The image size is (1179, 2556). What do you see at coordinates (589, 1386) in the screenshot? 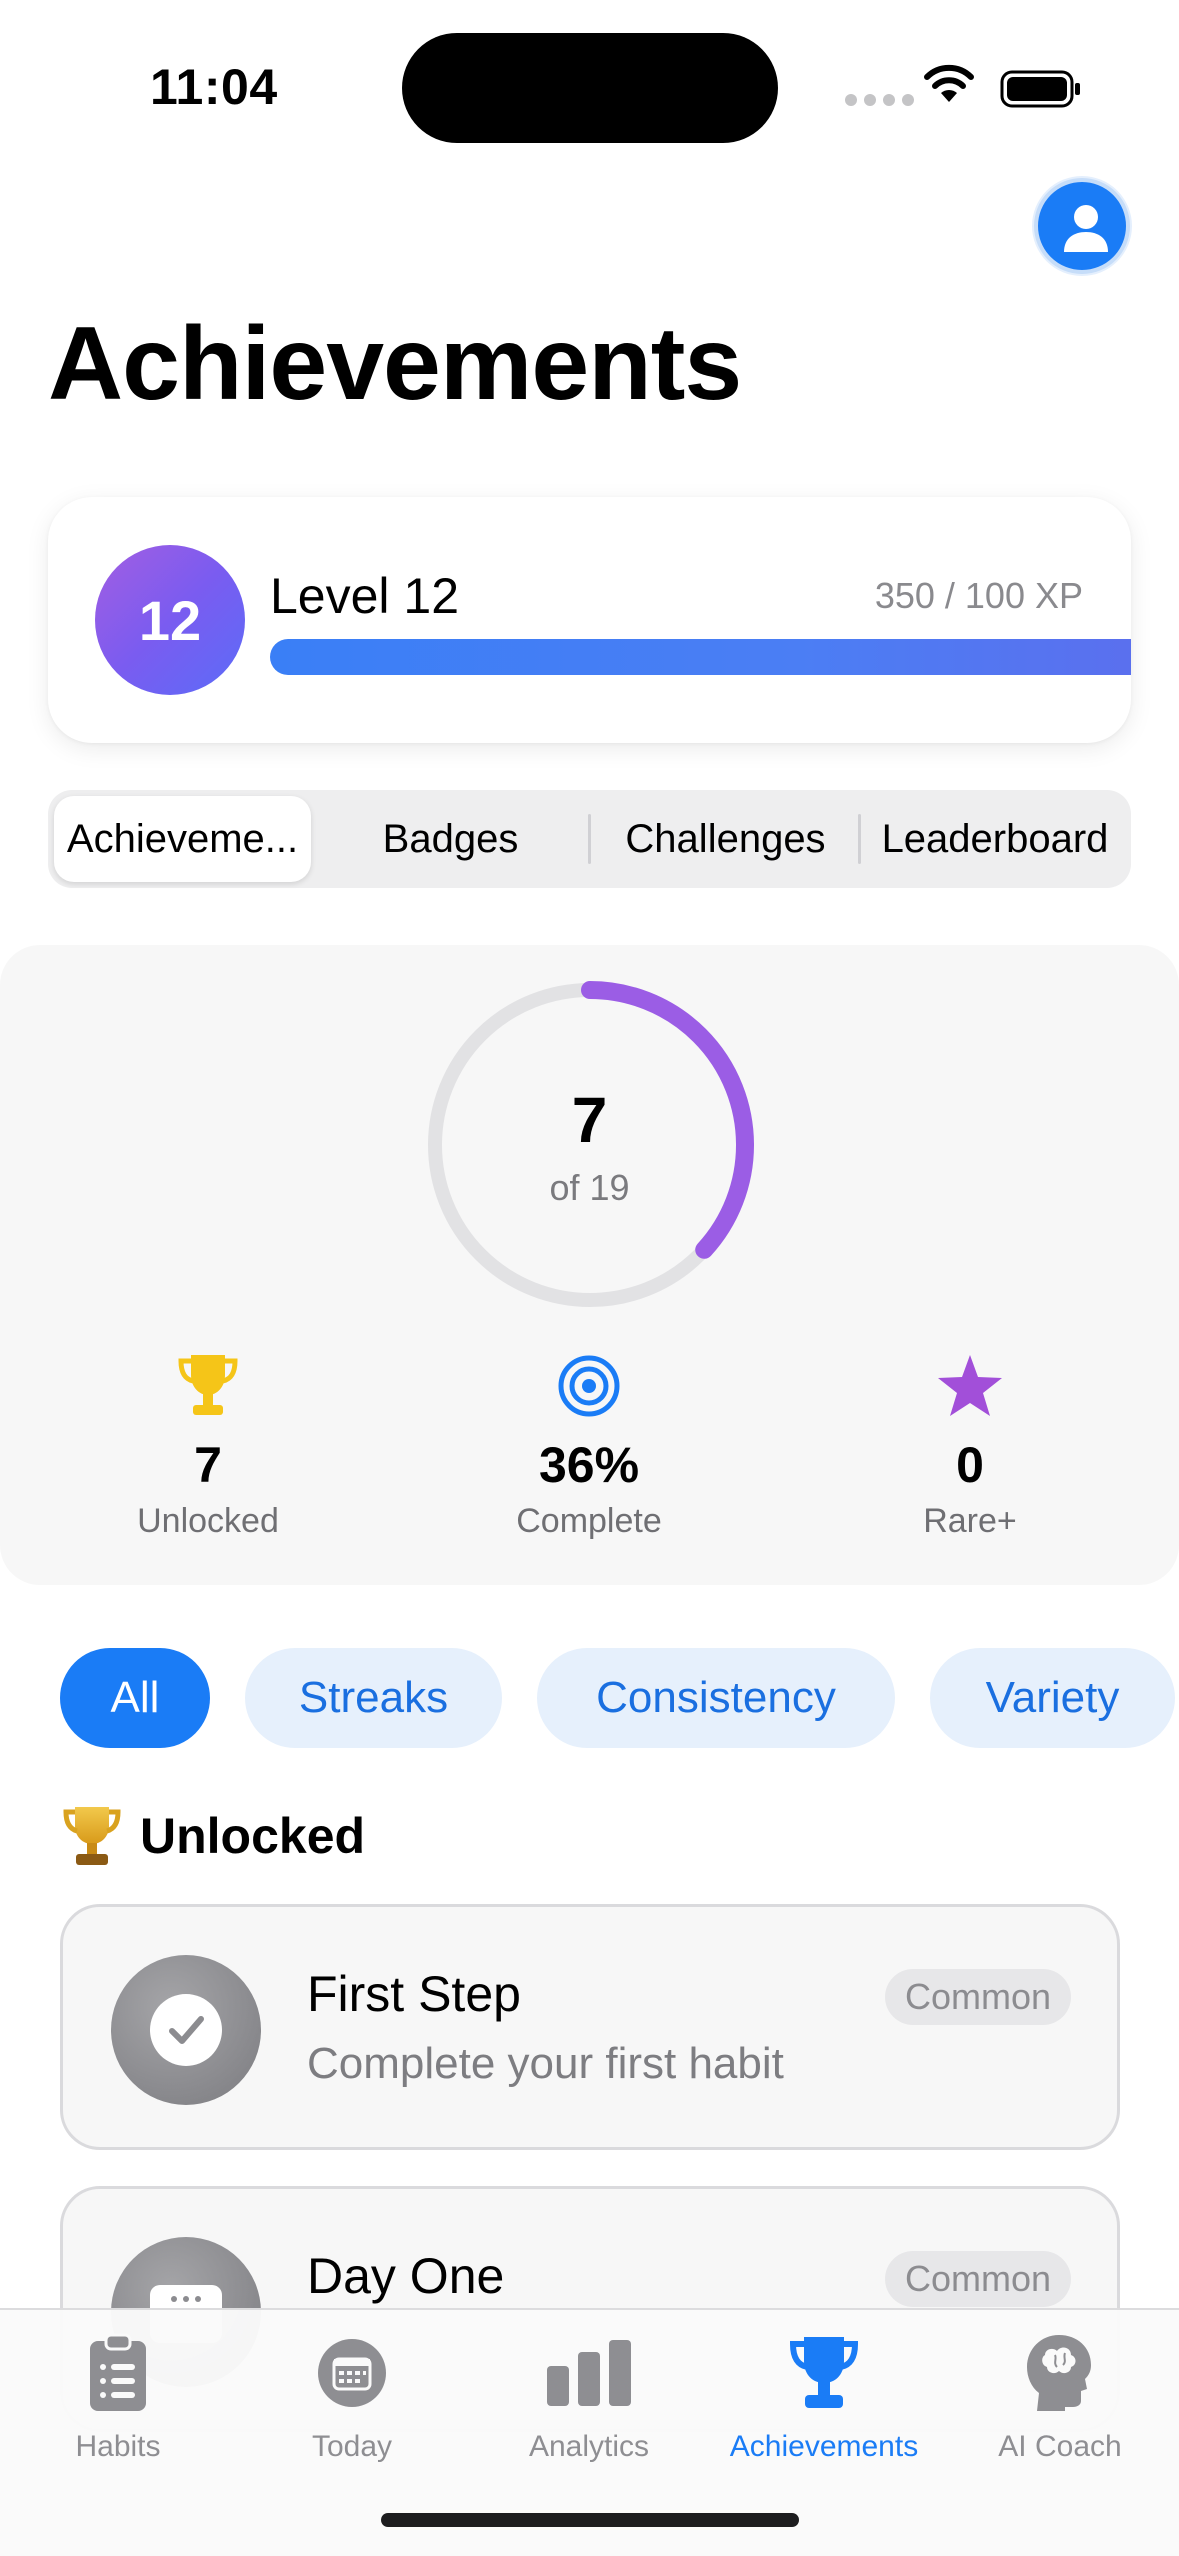
I see `target-icon` at bounding box center [589, 1386].